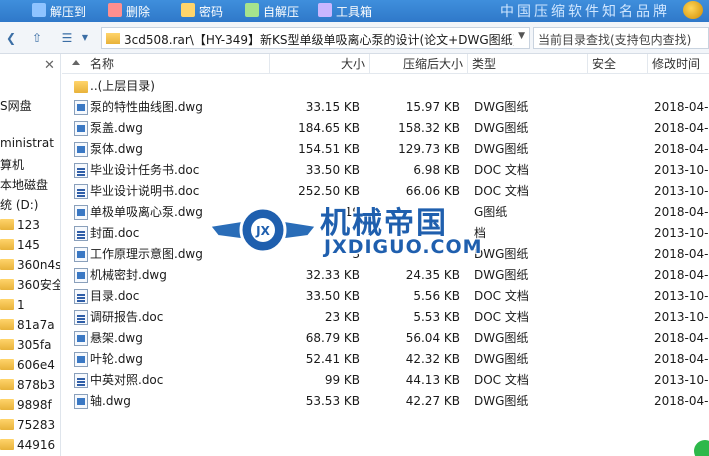 This screenshot has width=709, height=456. What do you see at coordinates (30, 165) in the screenshot?
I see `sidebar-item: 算机` at bounding box center [30, 165].